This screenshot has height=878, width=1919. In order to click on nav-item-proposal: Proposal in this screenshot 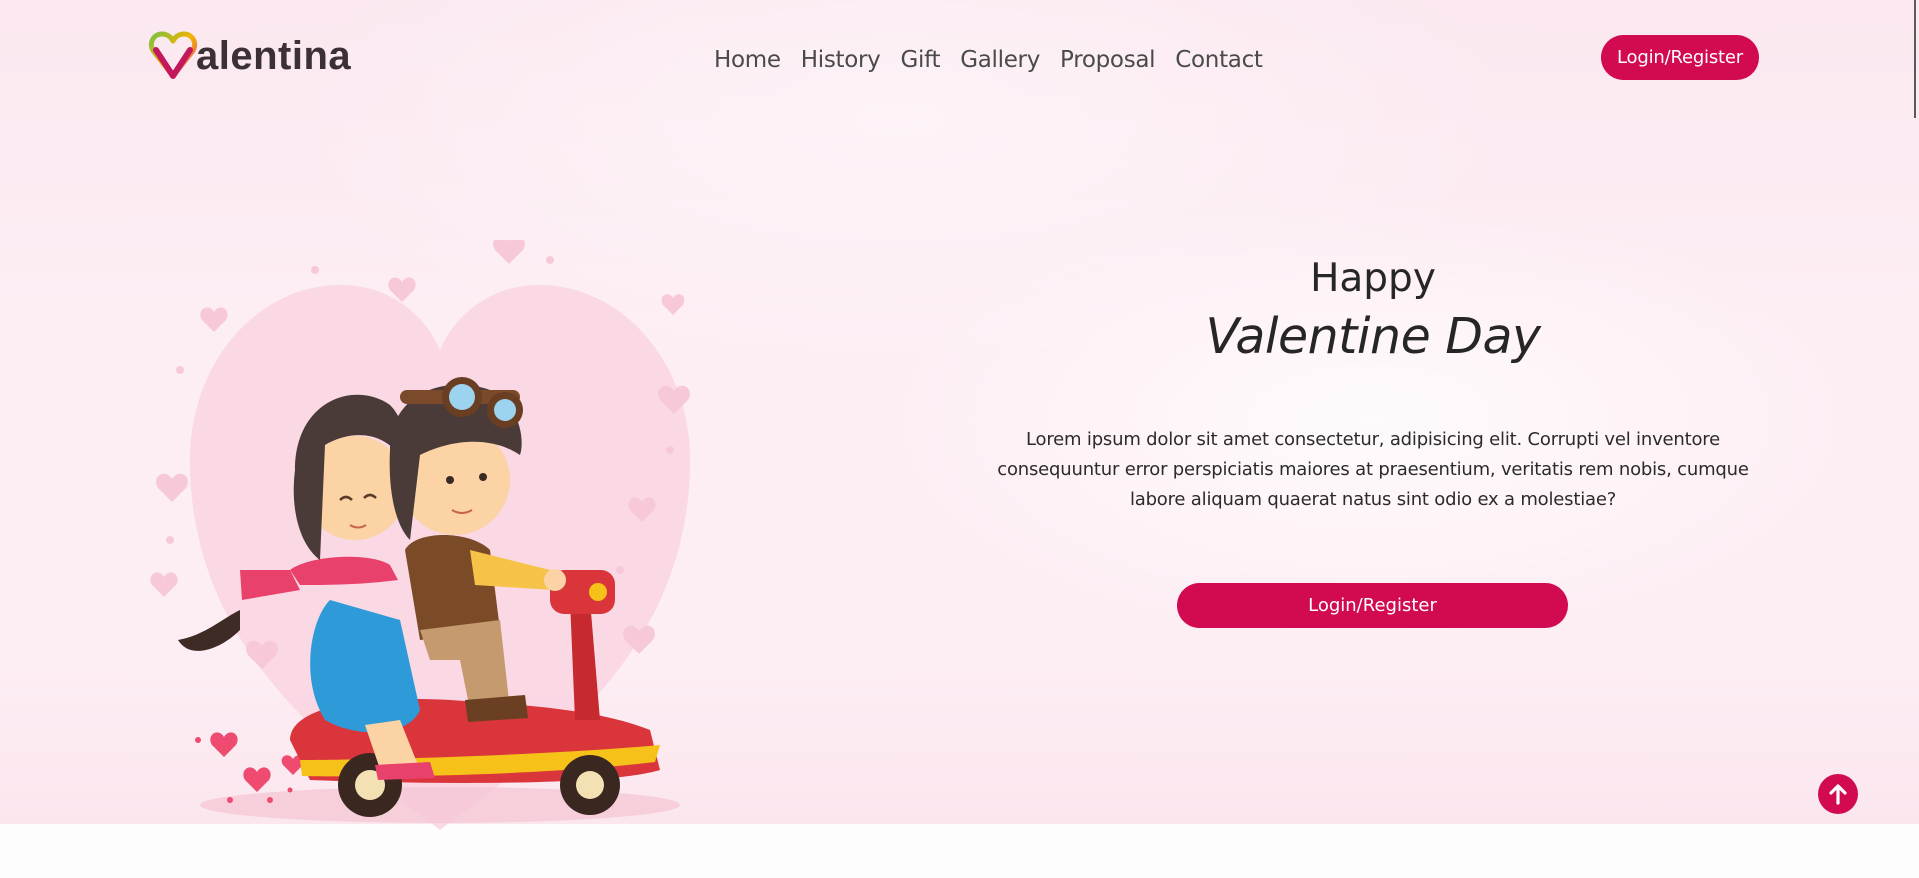, I will do `click(1108, 60)`.